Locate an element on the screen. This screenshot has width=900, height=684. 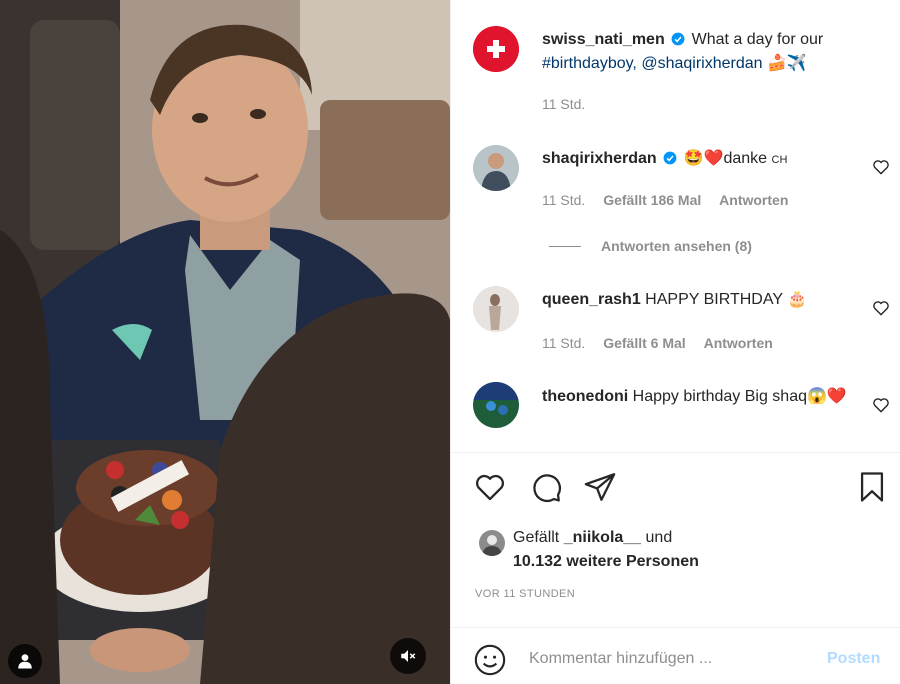
comment-text: theonedoni Happy birthday Big shaq😱❤️ is located at coordinates (702, 397).